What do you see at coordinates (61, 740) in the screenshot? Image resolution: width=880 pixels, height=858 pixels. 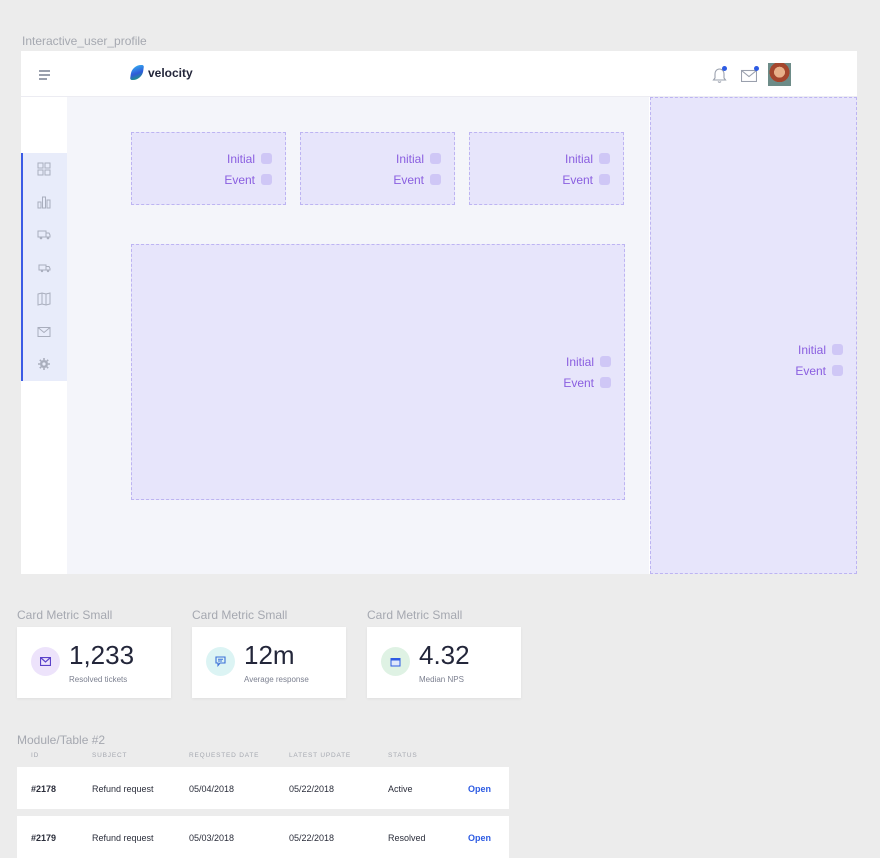 I see `table-title: Module/Table #2` at bounding box center [61, 740].